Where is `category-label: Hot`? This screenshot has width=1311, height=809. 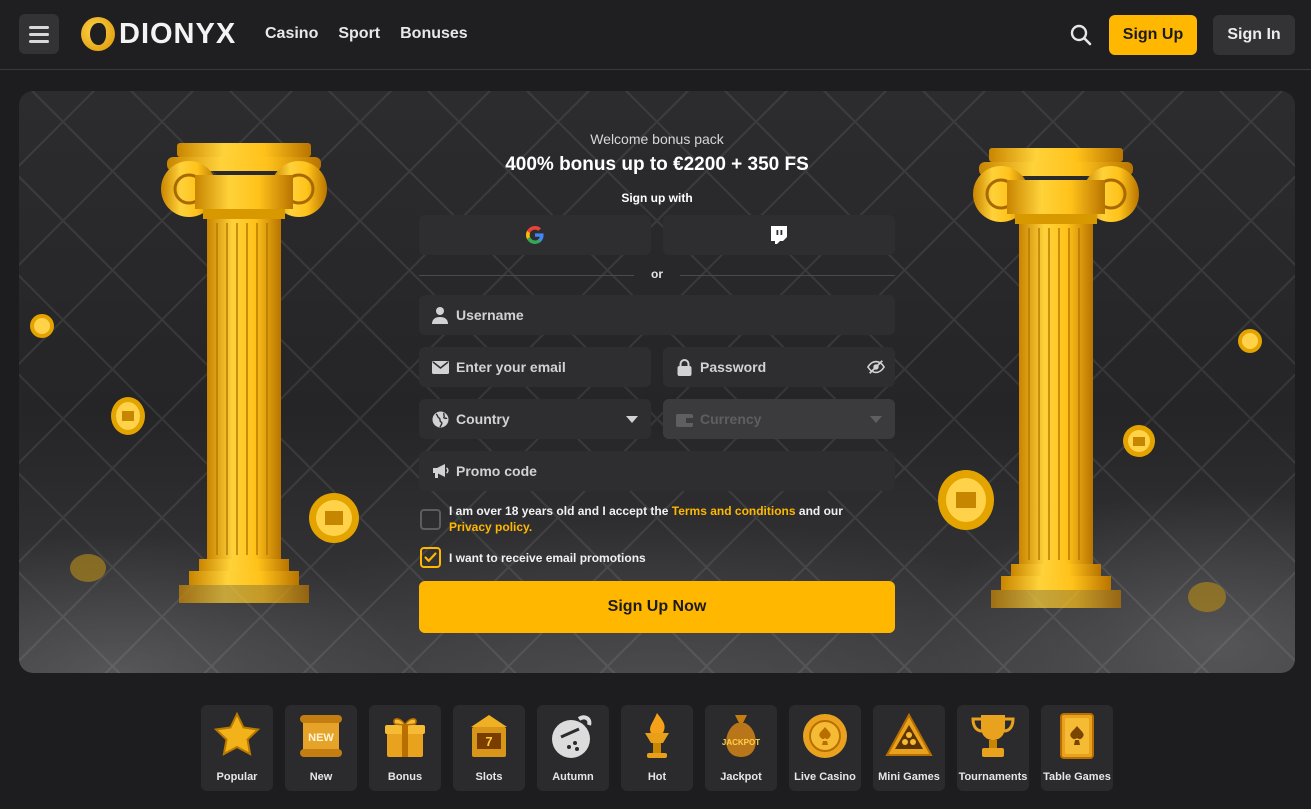 category-label: Hot is located at coordinates (657, 777).